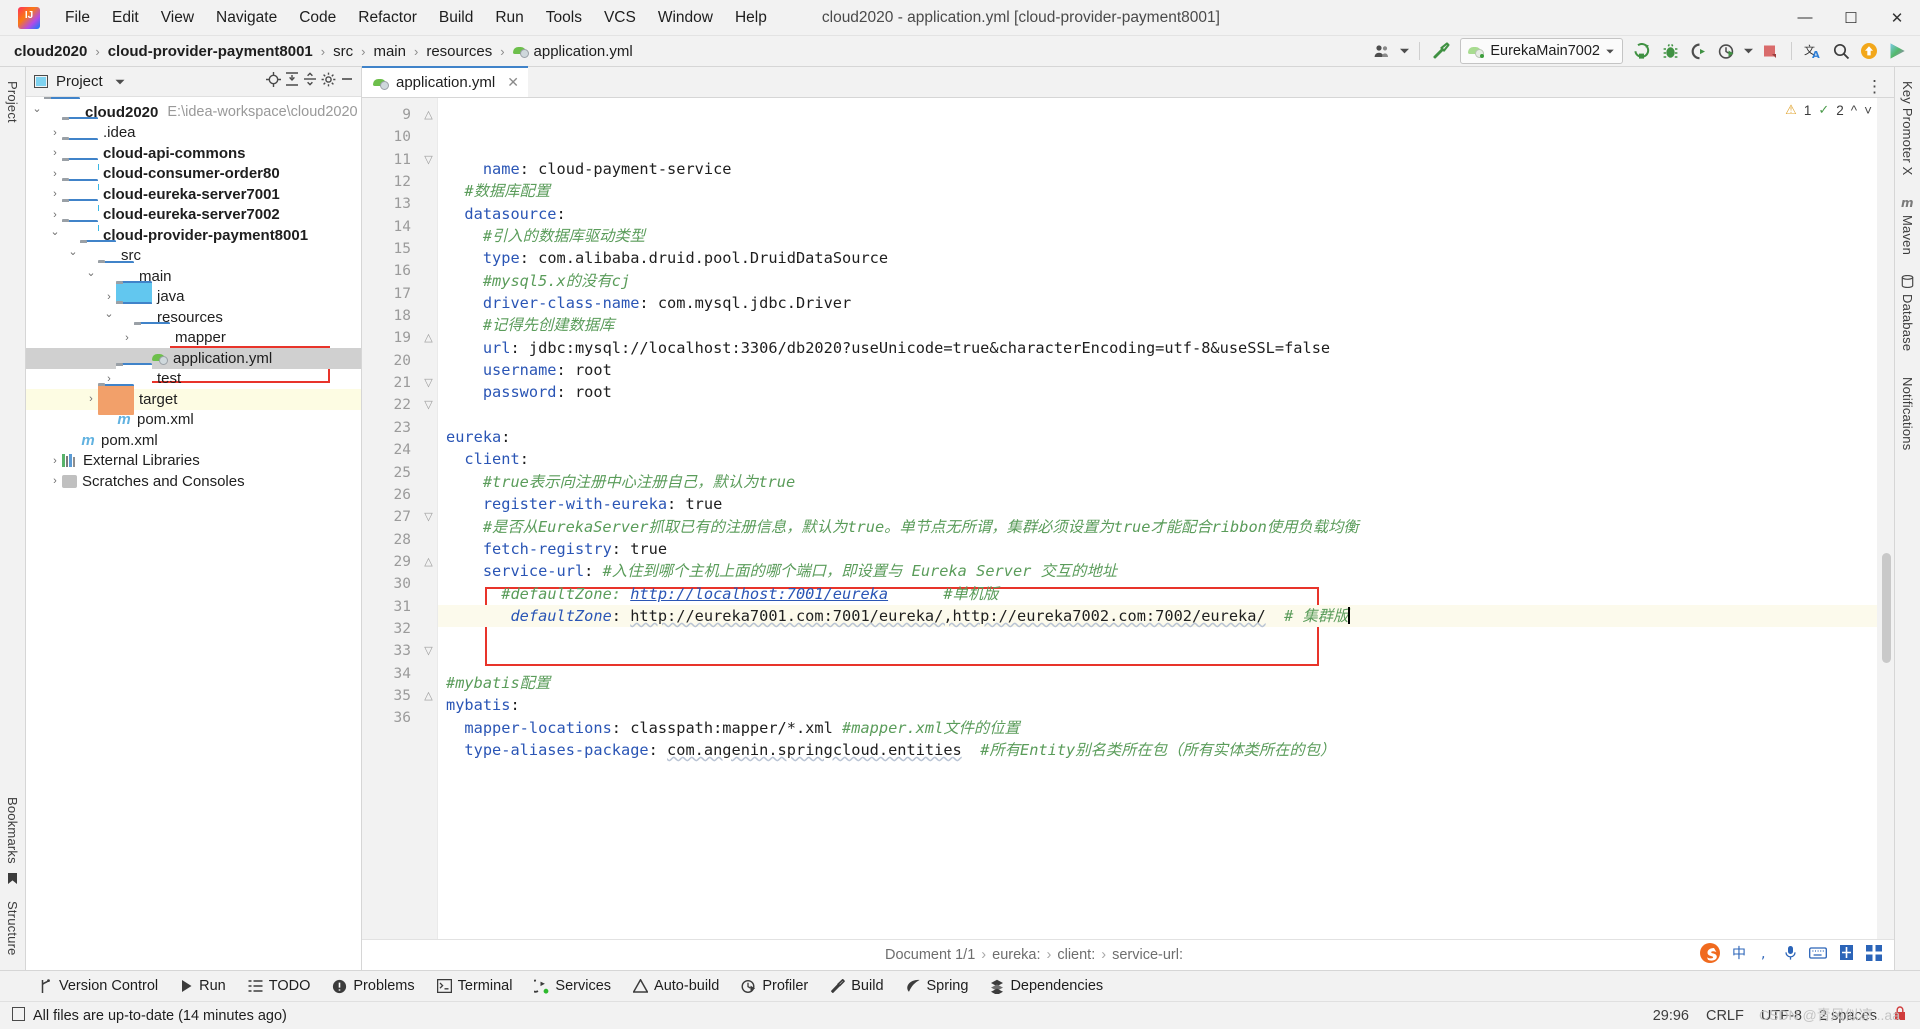 The image size is (1920, 1029). I want to click on tree-node-pom-xml: m pom.xml, so click(193, 420).